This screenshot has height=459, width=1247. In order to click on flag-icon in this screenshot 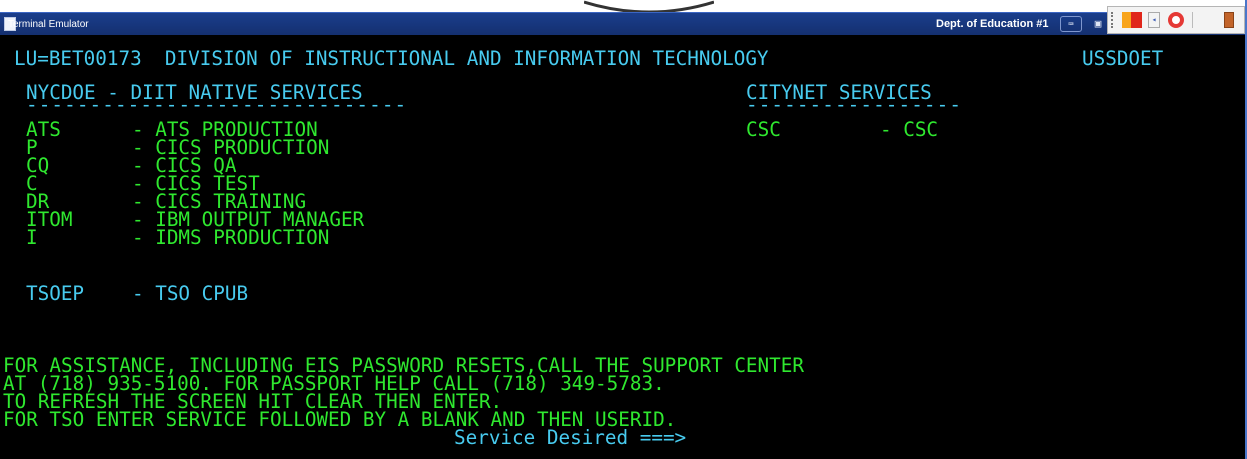, I will do `click(1132, 20)`.